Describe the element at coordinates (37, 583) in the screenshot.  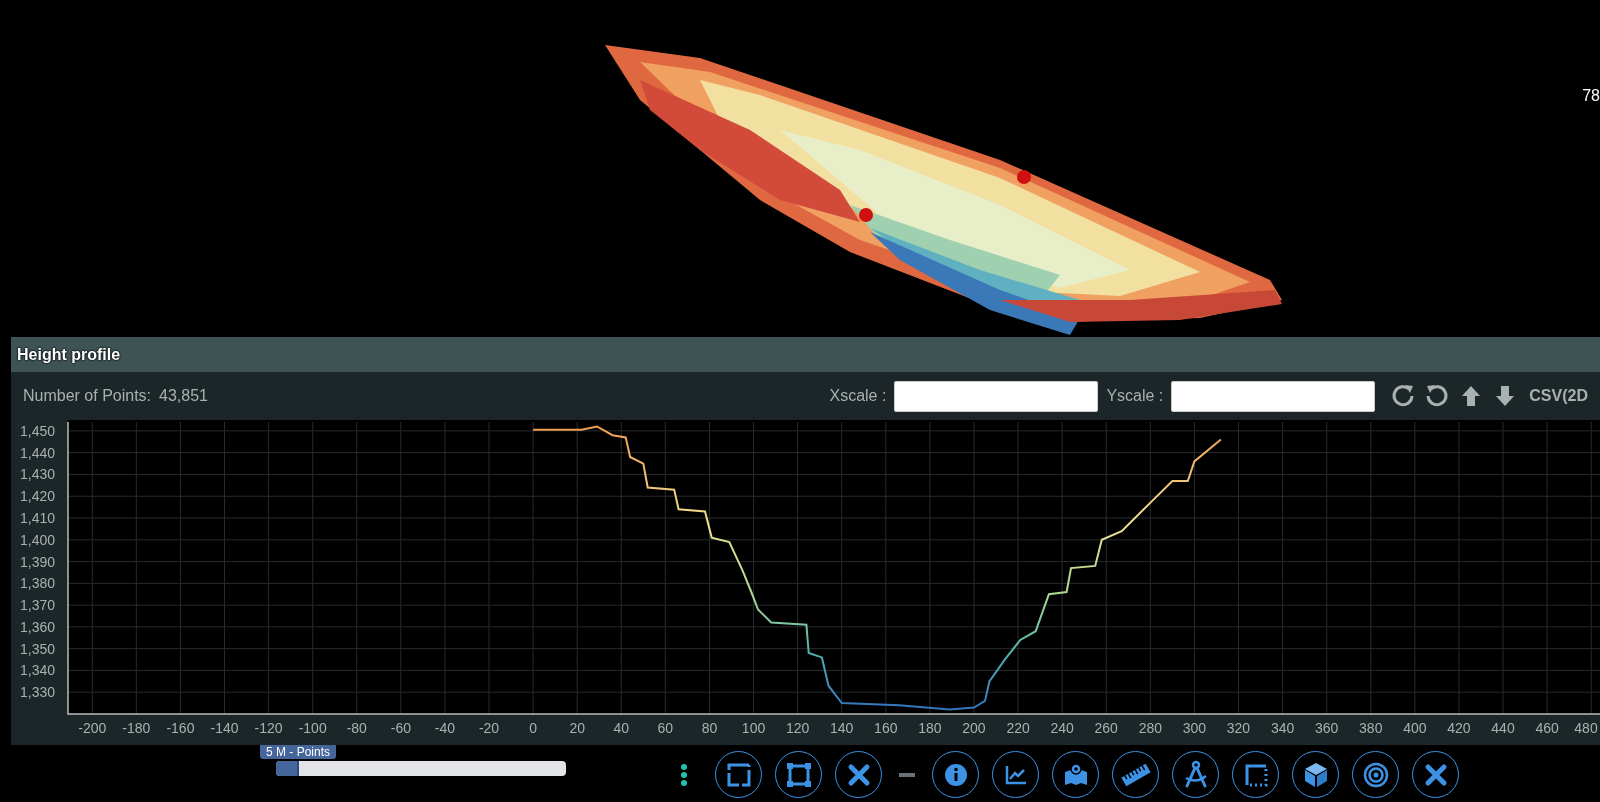
I see `y-tick-label: 1,380` at that location.